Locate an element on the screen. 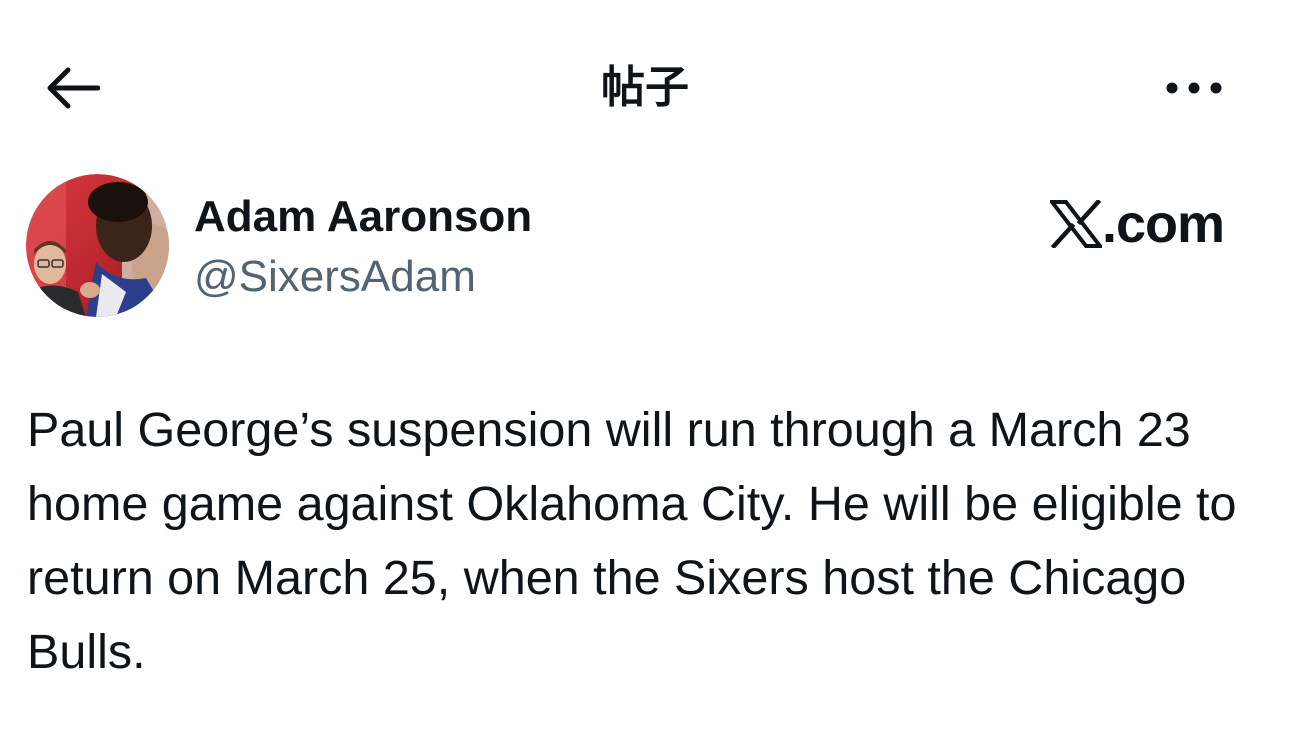  more-horizontal-icon is located at coordinates (1194, 88).